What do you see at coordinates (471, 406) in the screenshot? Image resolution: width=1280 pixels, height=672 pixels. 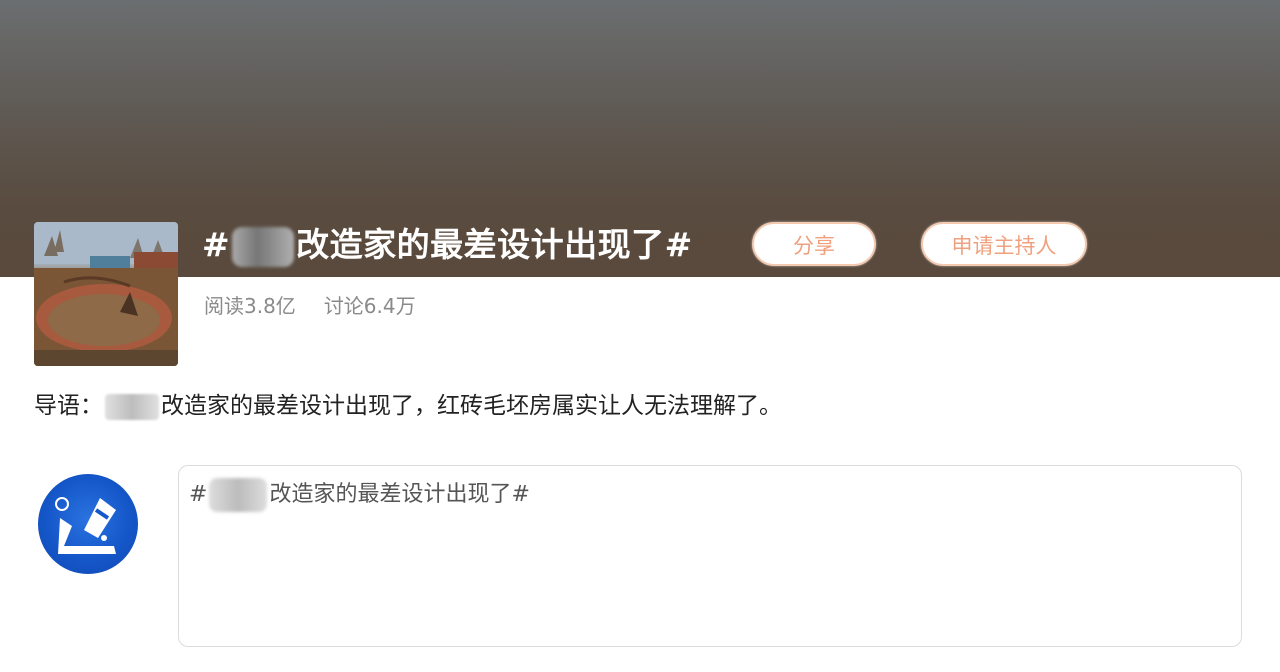 I see `intro-text: 改造家的最差设计出现了，红砖毛坯房属实让人无法理解了。` at bounding box center [471, 406].